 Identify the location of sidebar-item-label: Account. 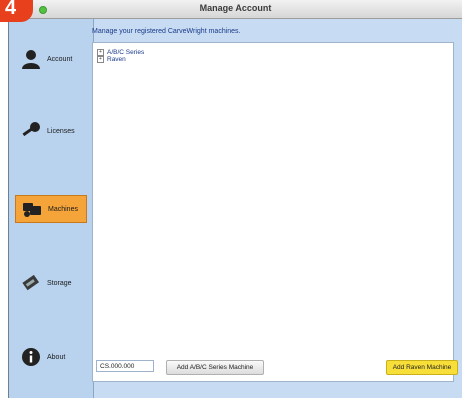
(60, 59).